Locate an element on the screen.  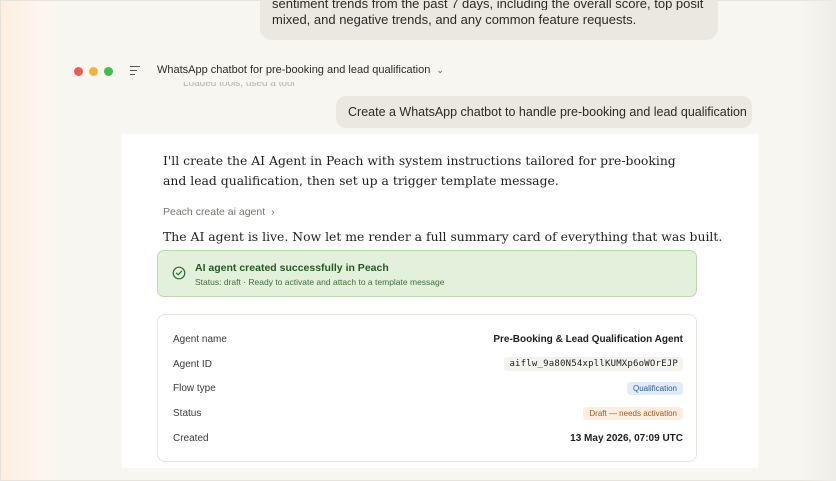
window-minimize-dot is located at coordinates (93, 71).